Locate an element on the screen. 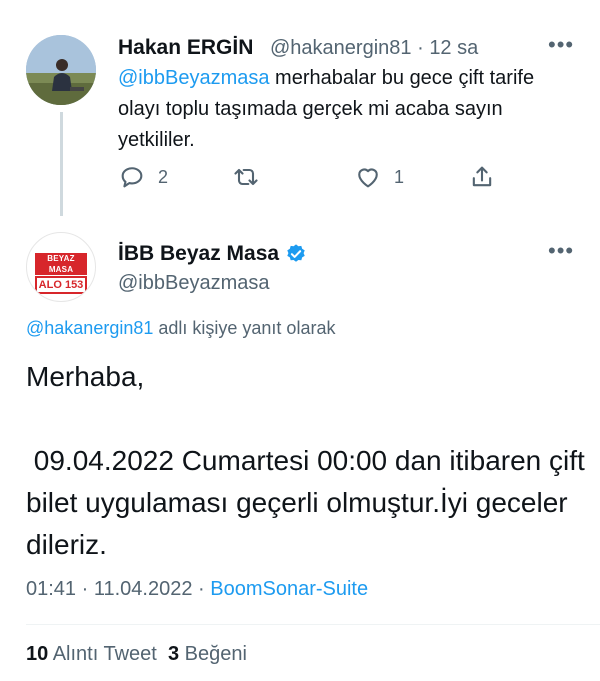 This screenshot has height=681, width=600. share-icon is located at coordinates (482, 176).